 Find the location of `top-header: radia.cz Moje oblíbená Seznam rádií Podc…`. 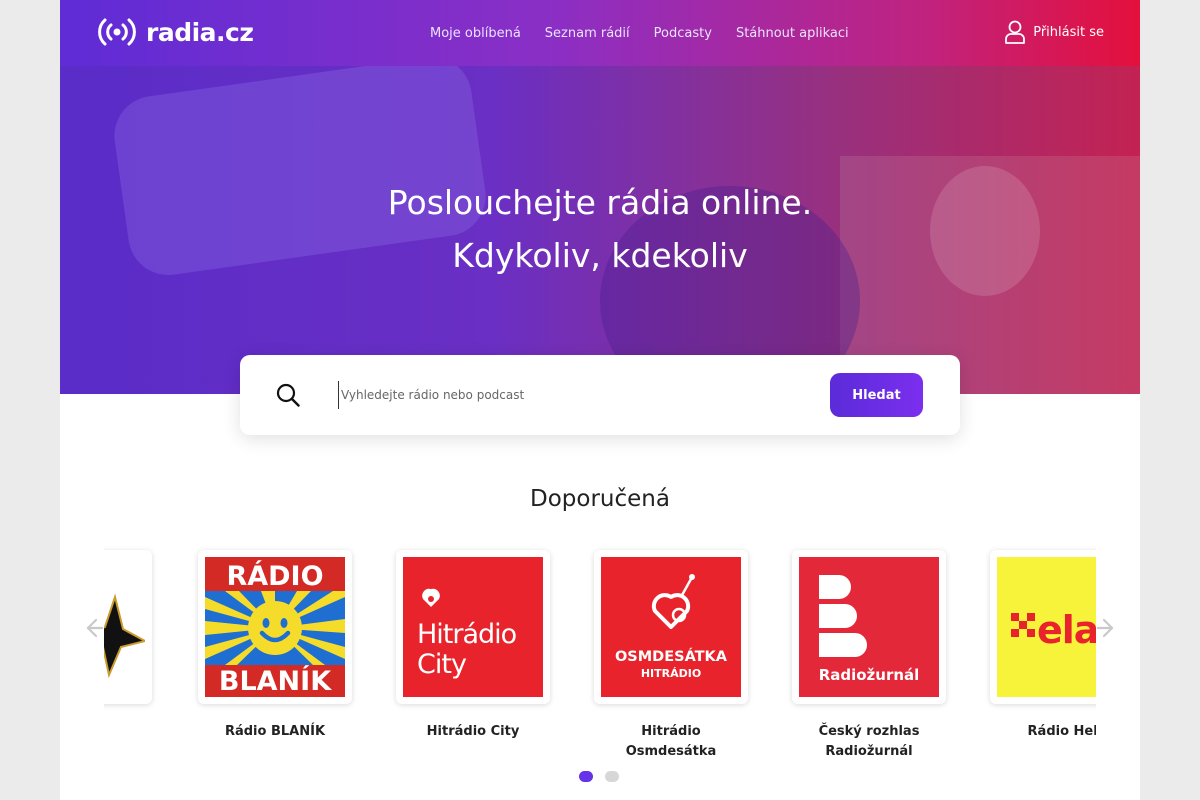

top-header: radia.cz Moje oblíbená Seznam rádií Podc… is located at coordinates (600, 33).